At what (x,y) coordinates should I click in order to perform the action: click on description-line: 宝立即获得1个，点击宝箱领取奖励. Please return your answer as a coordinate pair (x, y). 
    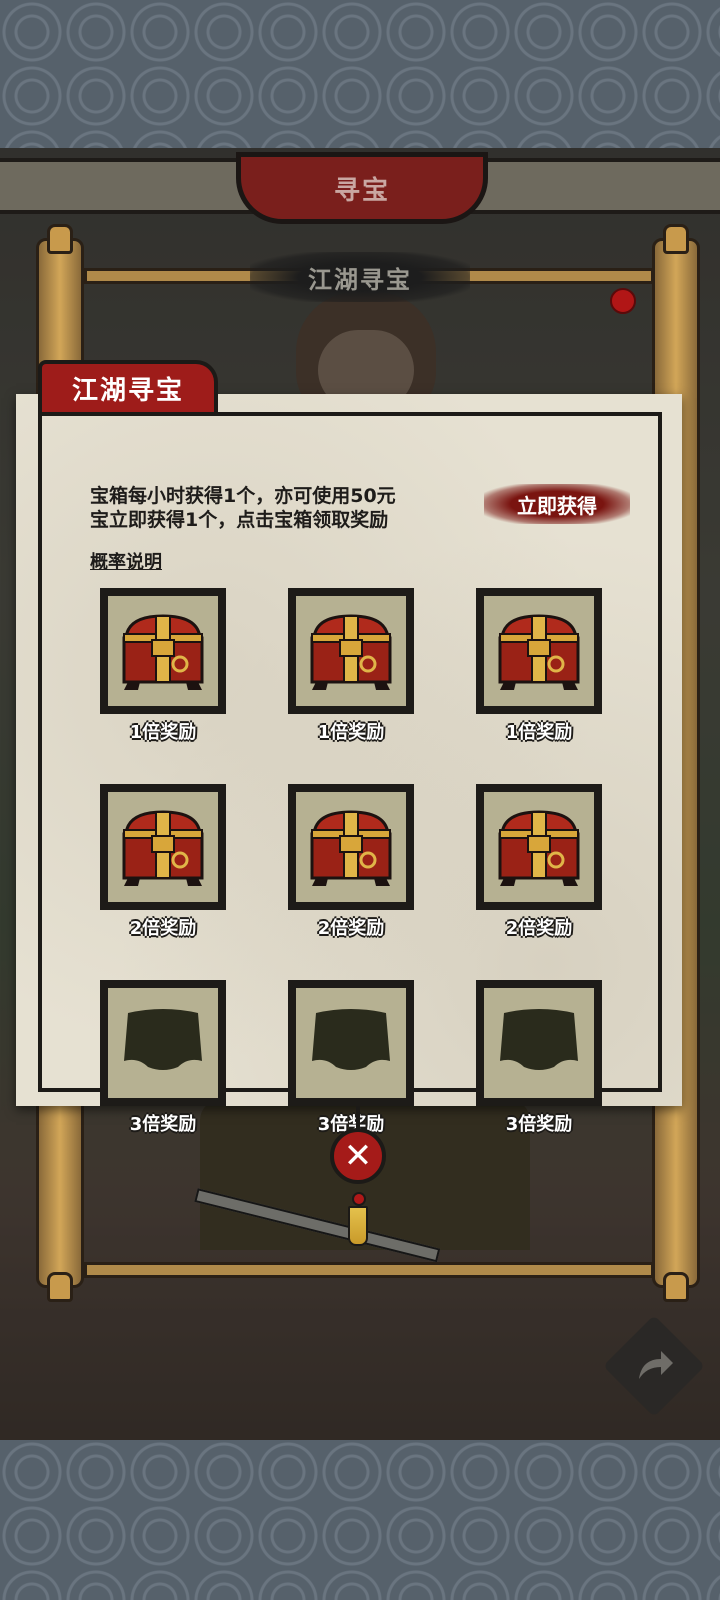
    Looking at the image, I should click on (239, 520).